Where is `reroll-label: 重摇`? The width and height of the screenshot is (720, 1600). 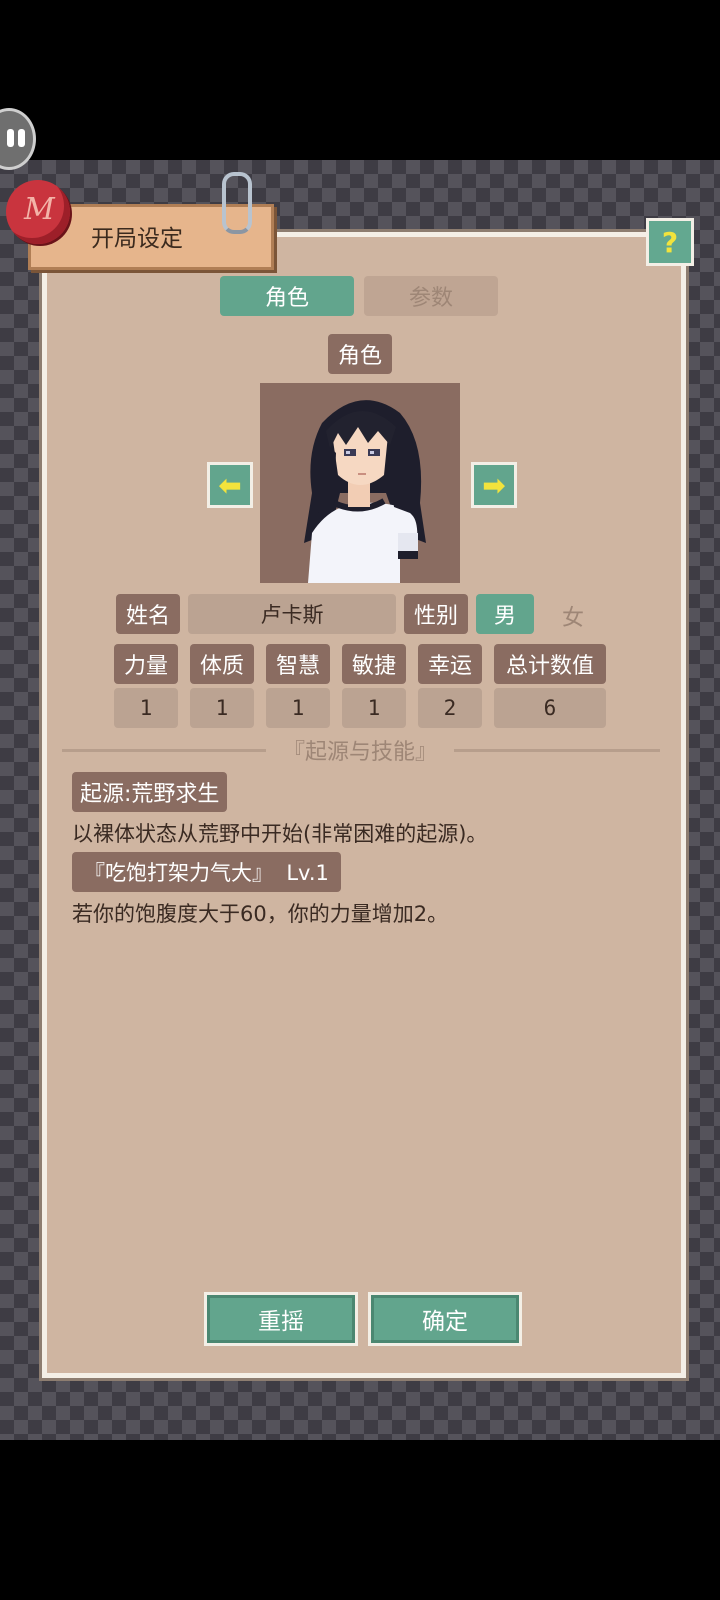 reroll-label: 重摇 is located at coordinates (281, 1322).